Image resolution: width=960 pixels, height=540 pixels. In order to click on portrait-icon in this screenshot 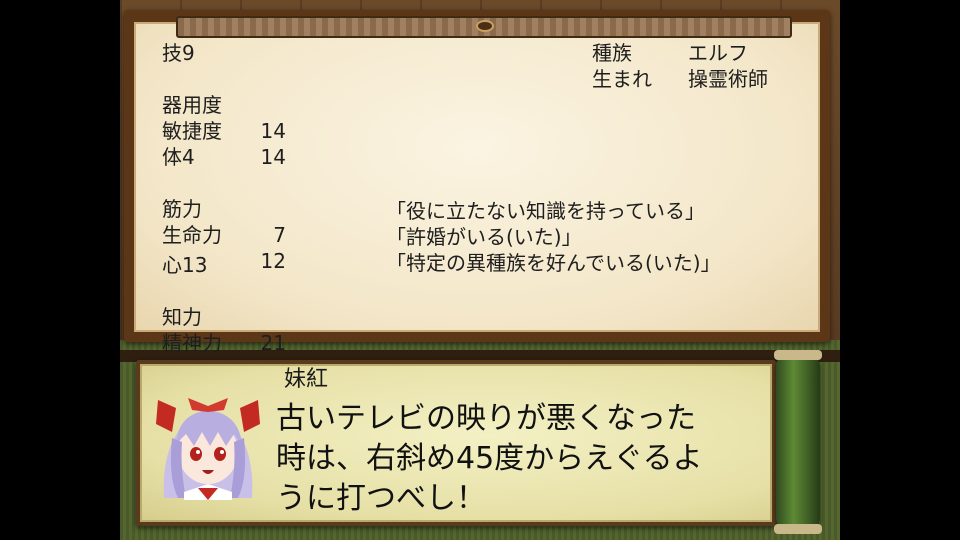, I will do `click(208, 449)`.